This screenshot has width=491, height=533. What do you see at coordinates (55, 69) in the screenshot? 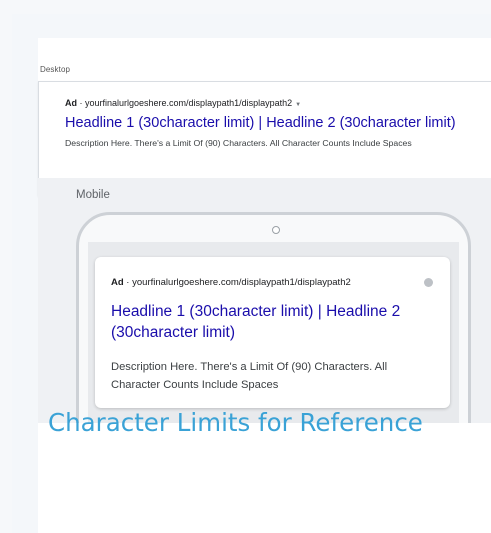
I see `desktop-label: Desktop` at bounding box center [55, 69].